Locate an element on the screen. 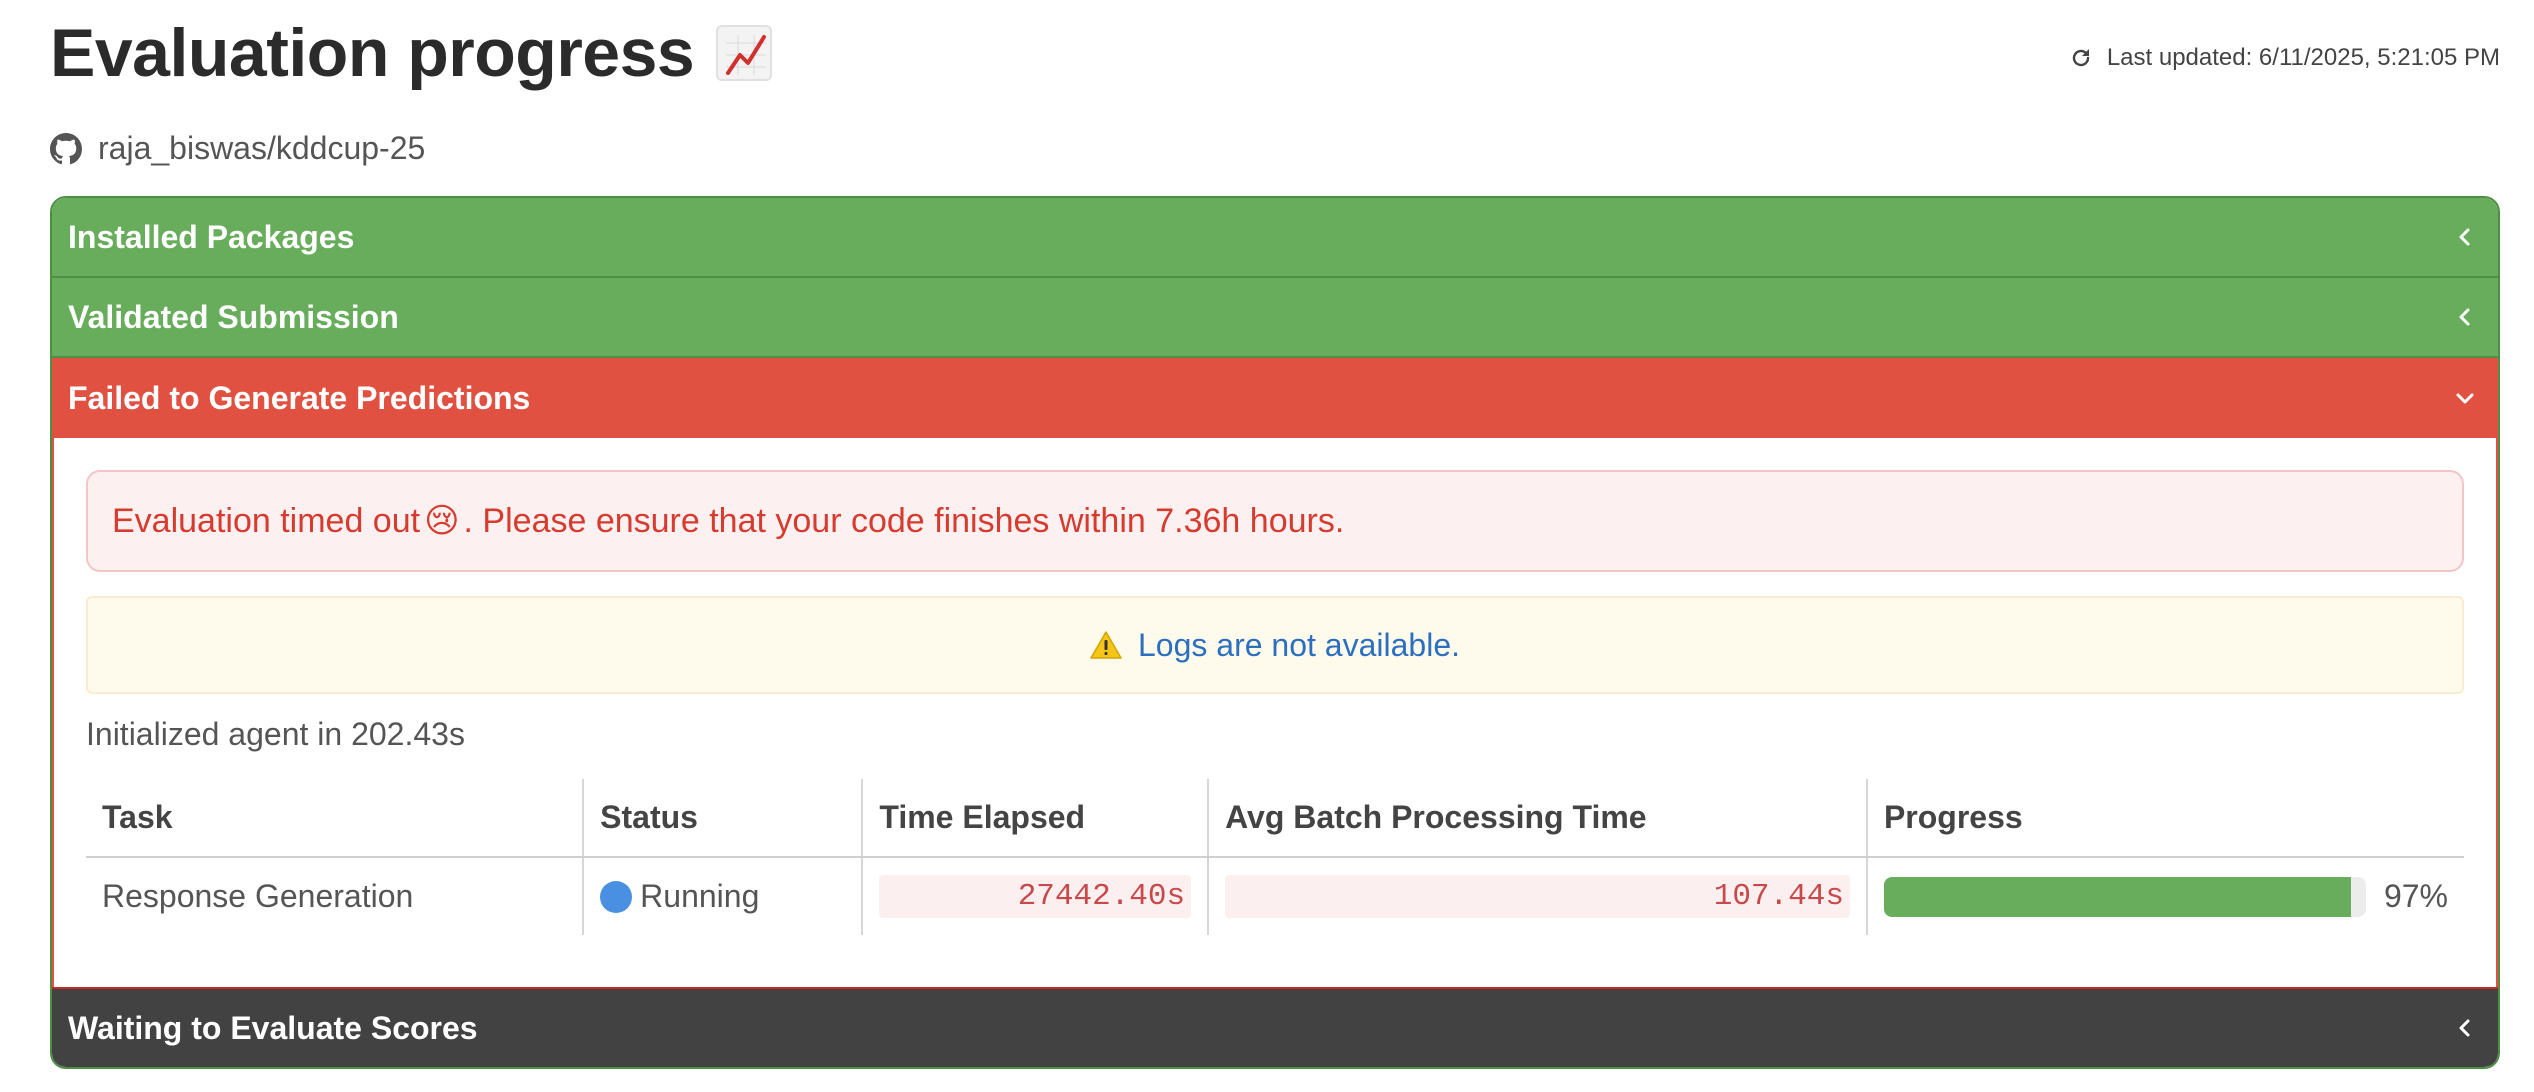  error-text-start: Evaluation timed out is located at coordinates (266, 520).